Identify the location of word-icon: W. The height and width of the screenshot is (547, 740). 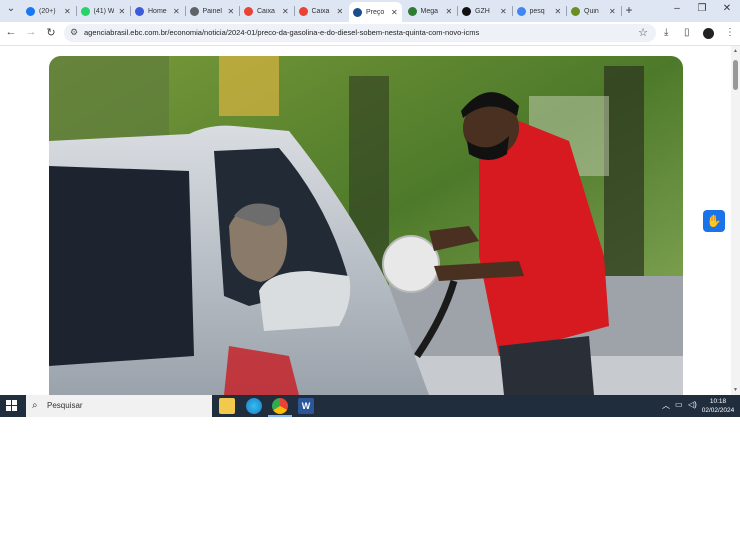
(306, 406).